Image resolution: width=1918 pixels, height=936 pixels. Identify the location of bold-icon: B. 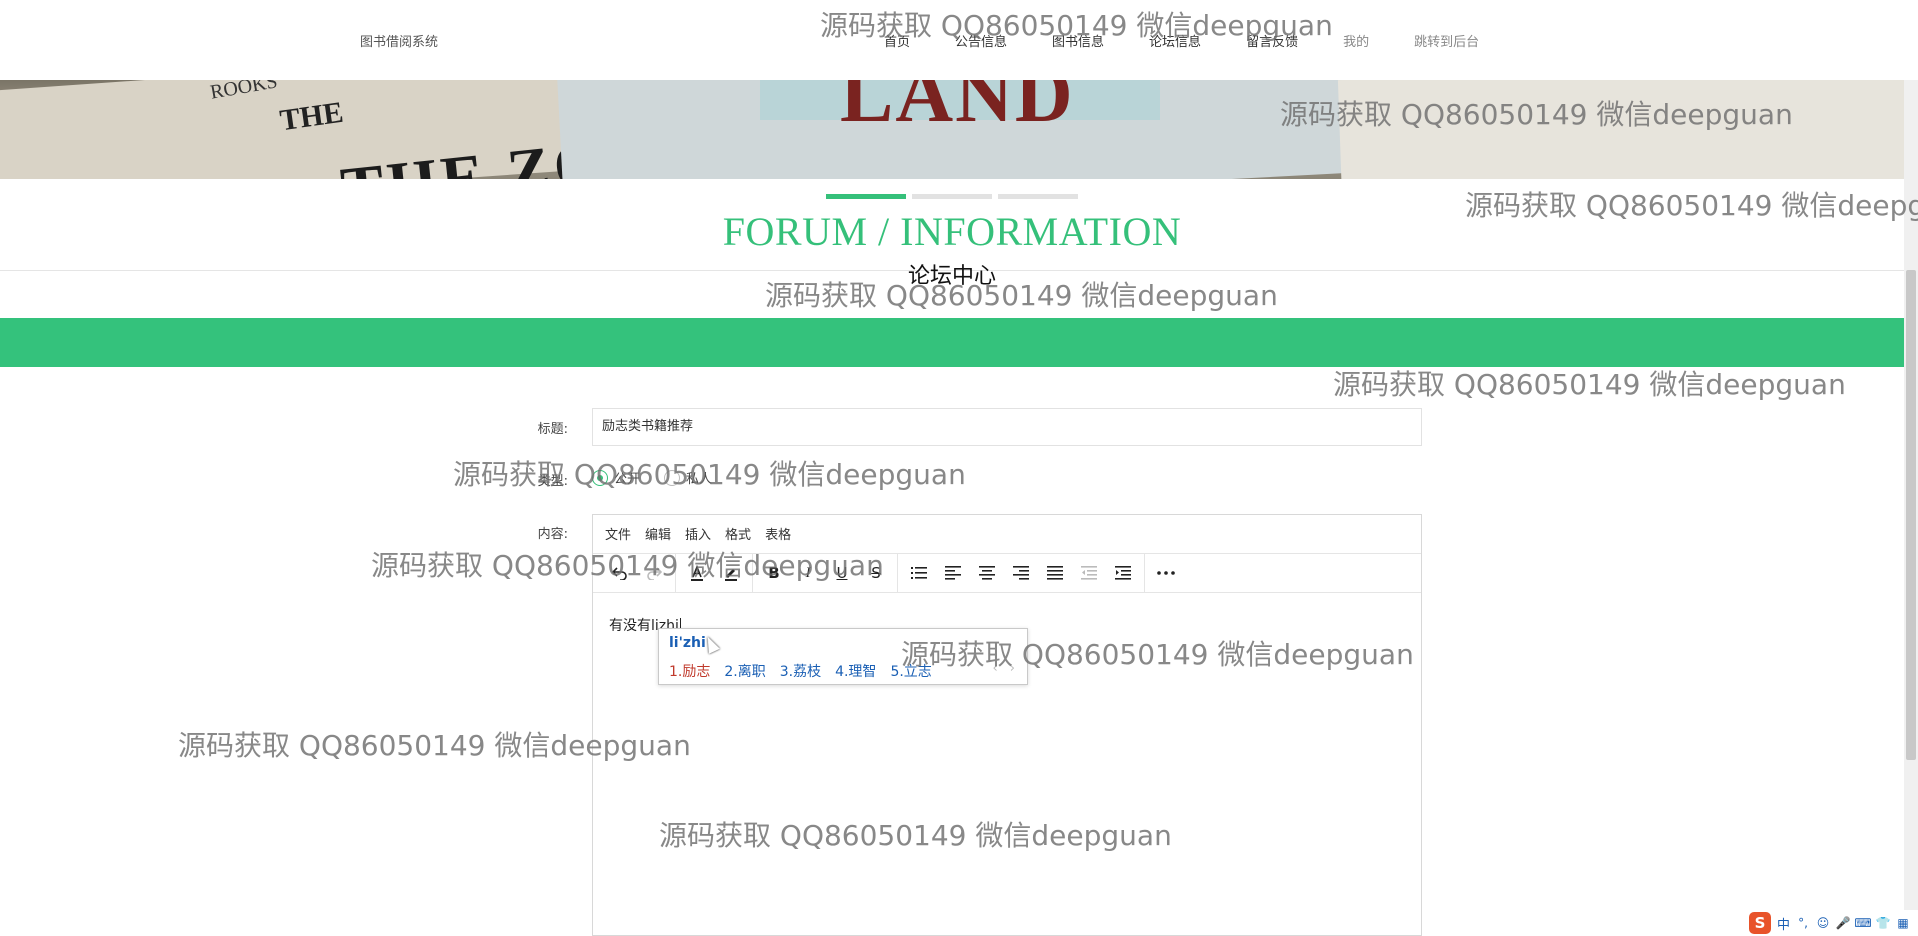
(774, 573).